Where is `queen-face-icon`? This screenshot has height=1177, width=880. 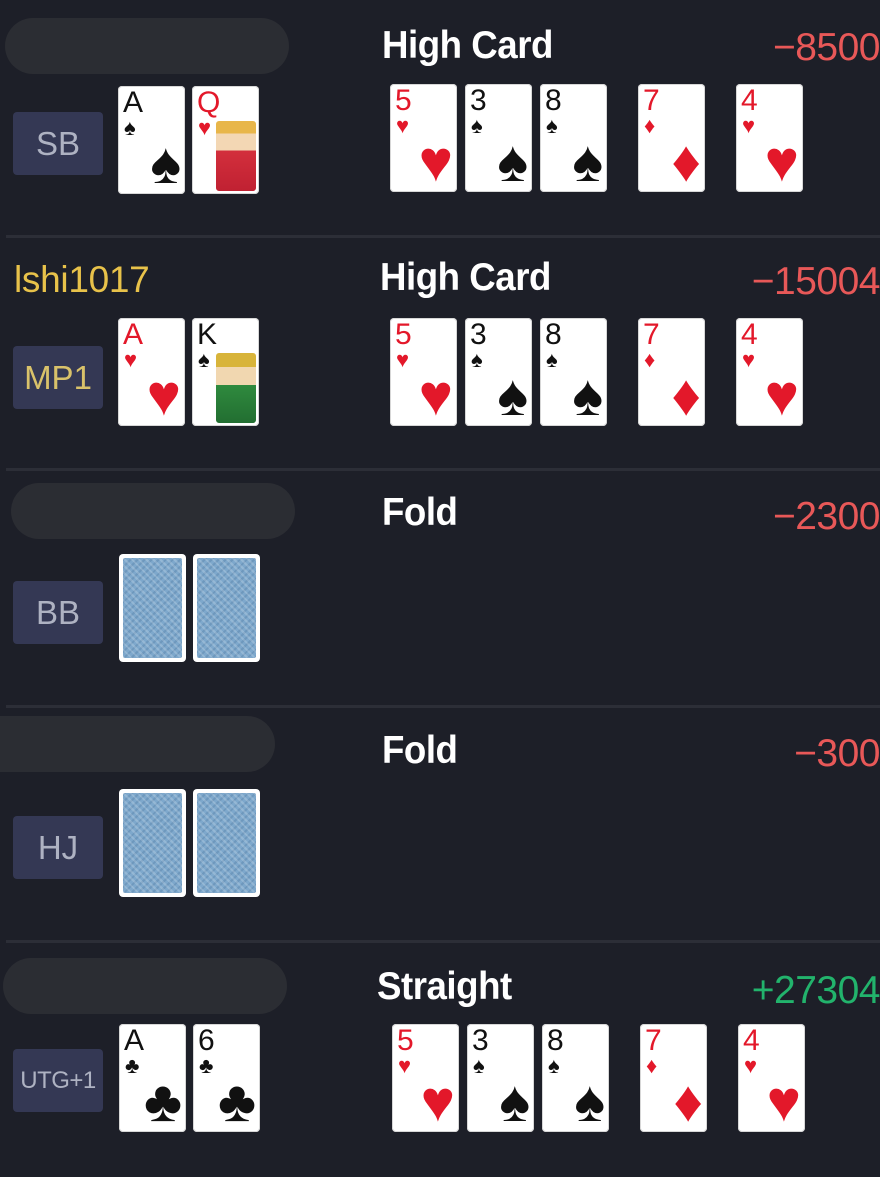
queen-face-icon is located at coordinates (236, 156).